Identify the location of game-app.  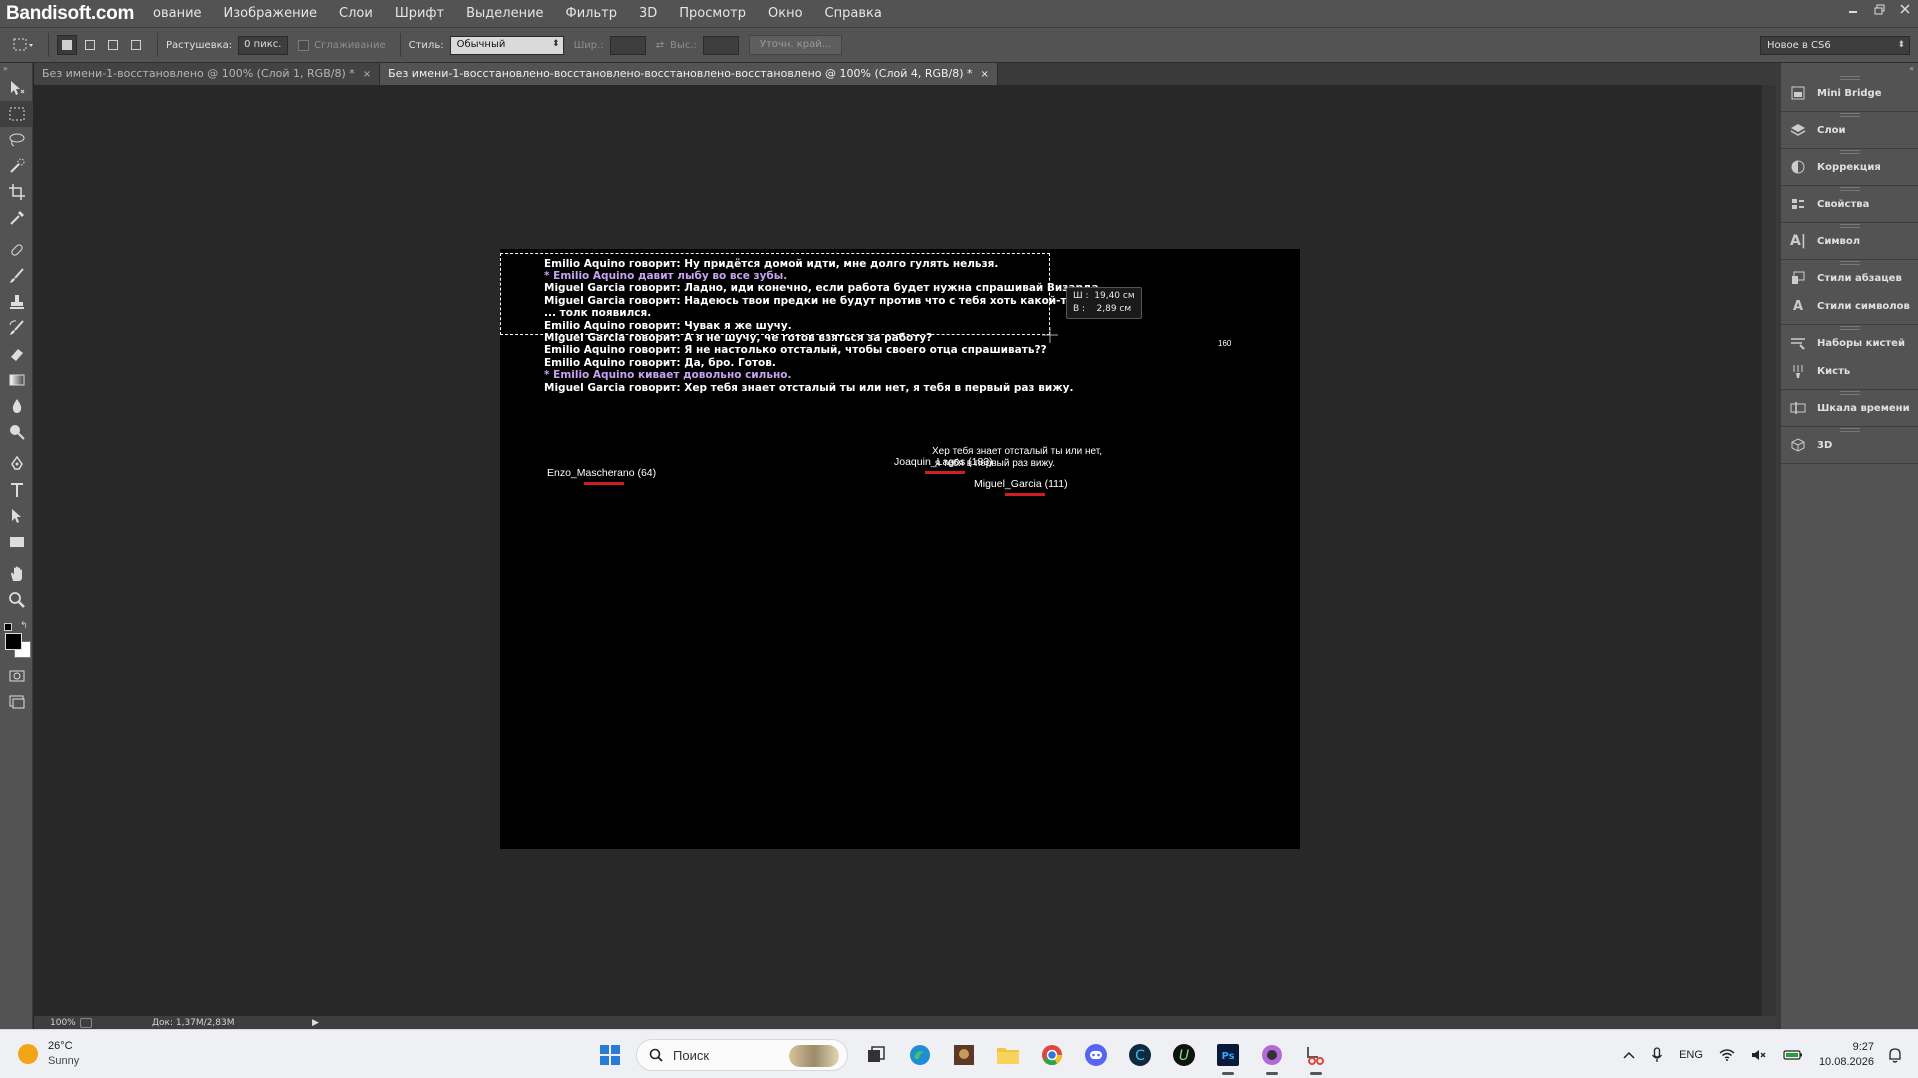
(964, 1055).